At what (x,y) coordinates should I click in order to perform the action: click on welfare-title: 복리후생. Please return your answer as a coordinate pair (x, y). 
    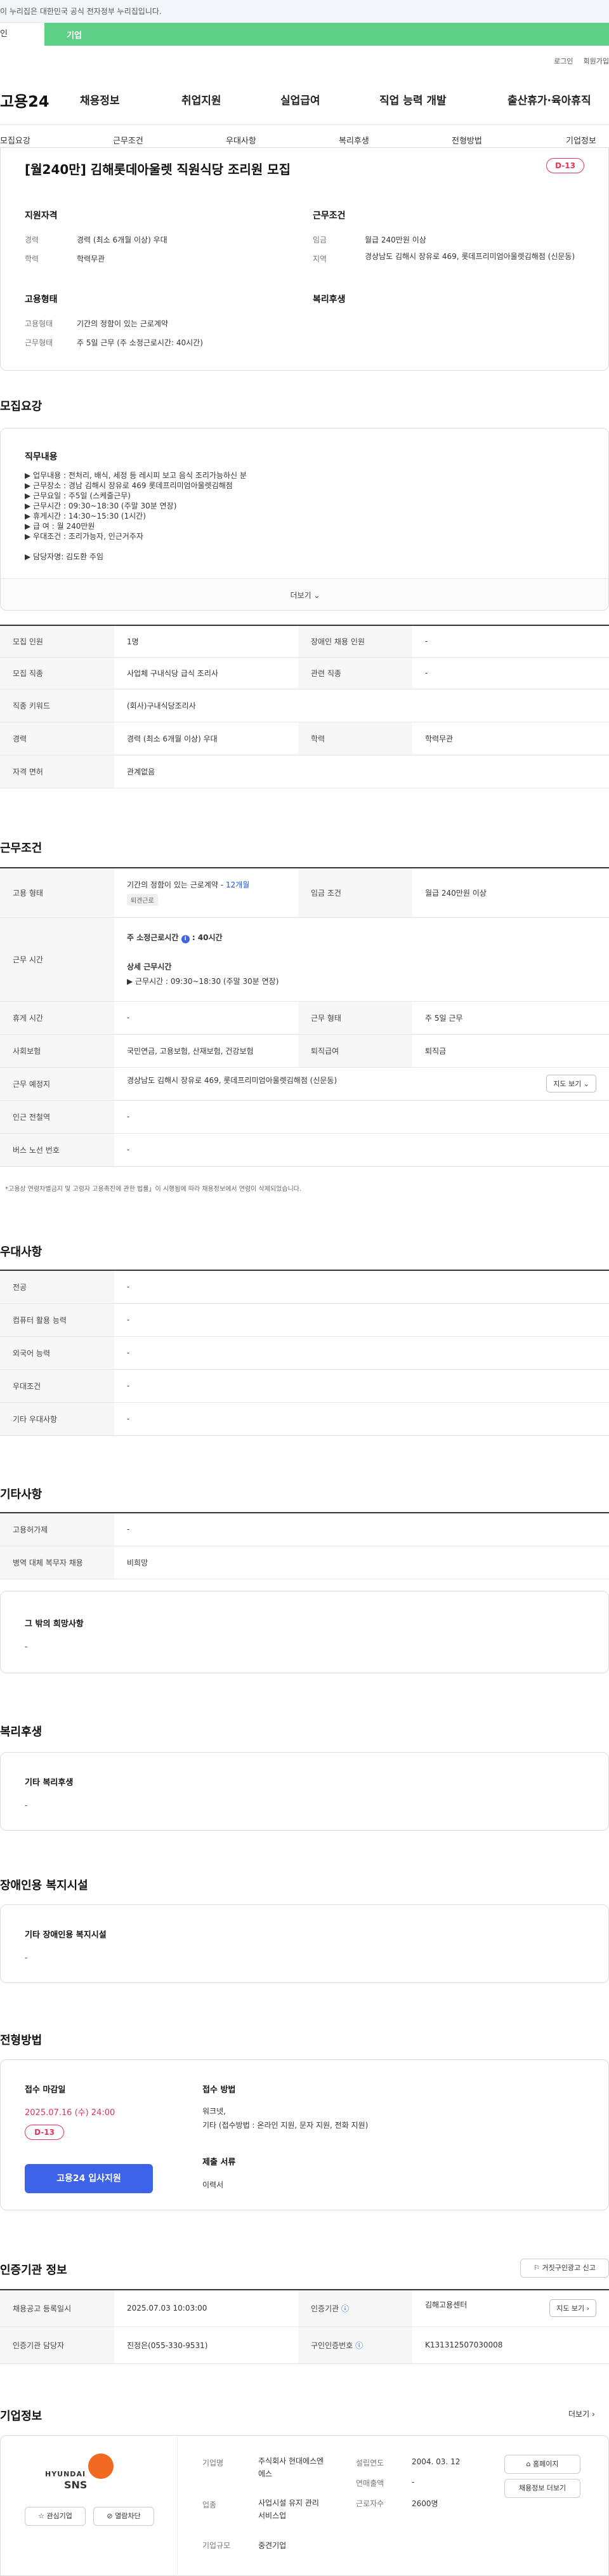
    Looking at the image, I should click on (330, 300).